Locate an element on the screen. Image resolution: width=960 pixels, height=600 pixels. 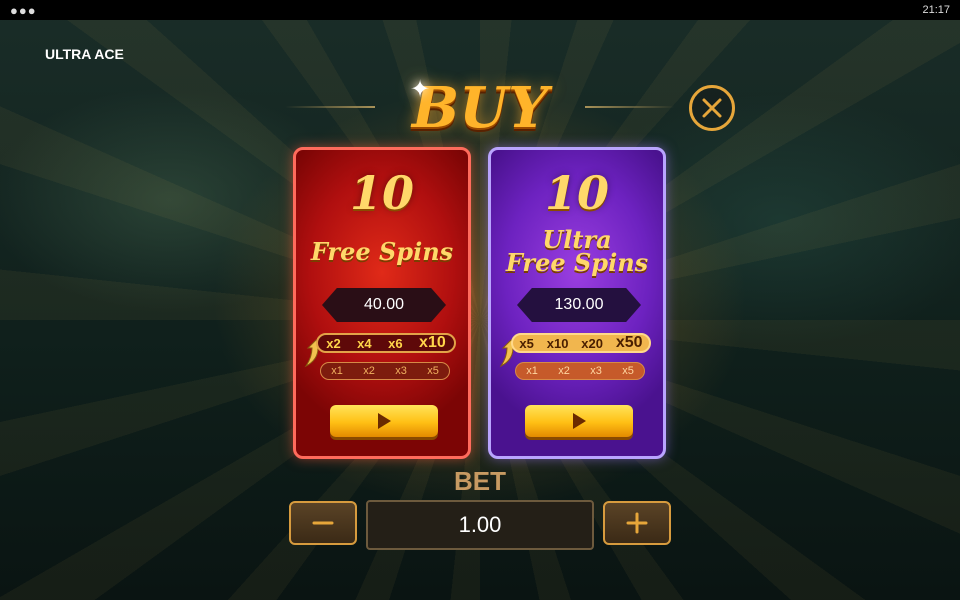
header-divider-right is located at coordinates (630, 107).